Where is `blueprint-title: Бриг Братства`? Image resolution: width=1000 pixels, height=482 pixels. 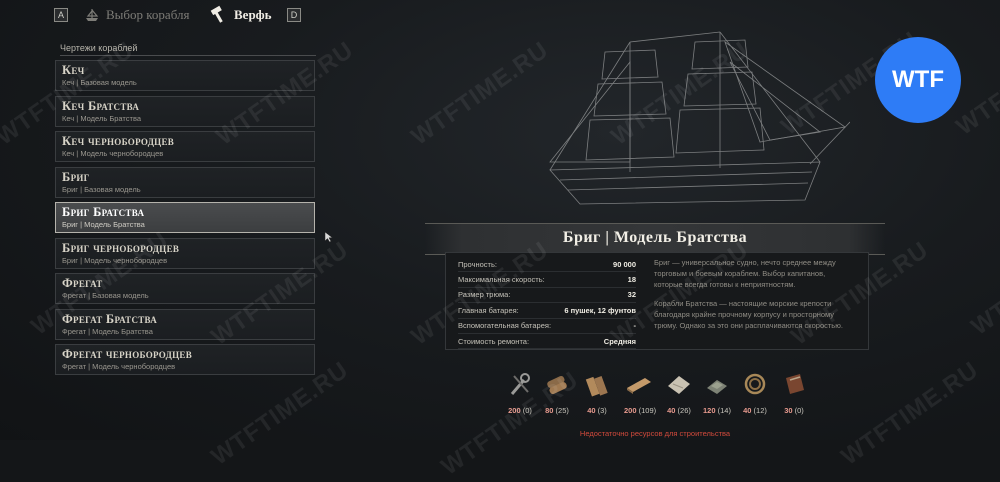
blueprint-title: Бриг Братства is located at coordinates (103, 212).